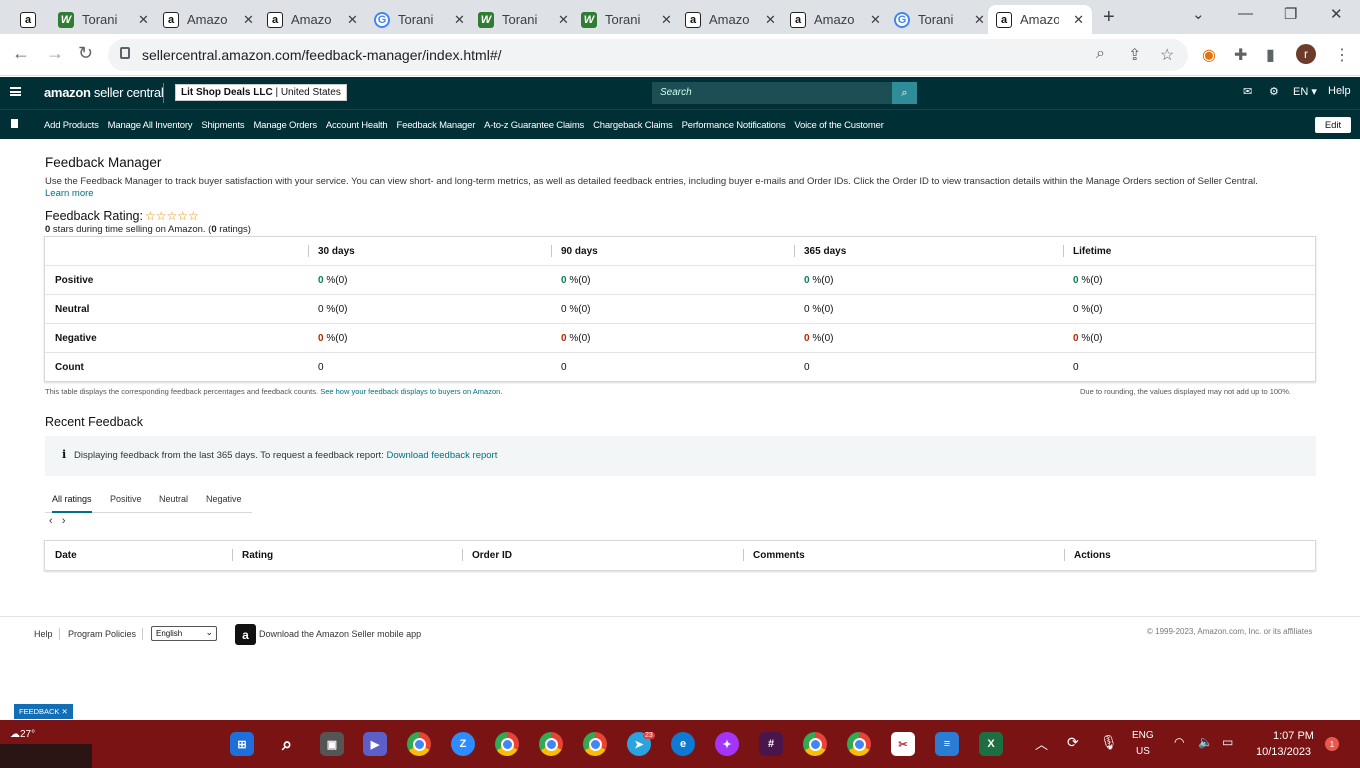 Image resolution: width=1360 pixels, height=768 pixels. What do you see at coordinates (1134, 55) in the screenshot?
I see `share-icon: ⇪` at bounding box center [1134, 55].